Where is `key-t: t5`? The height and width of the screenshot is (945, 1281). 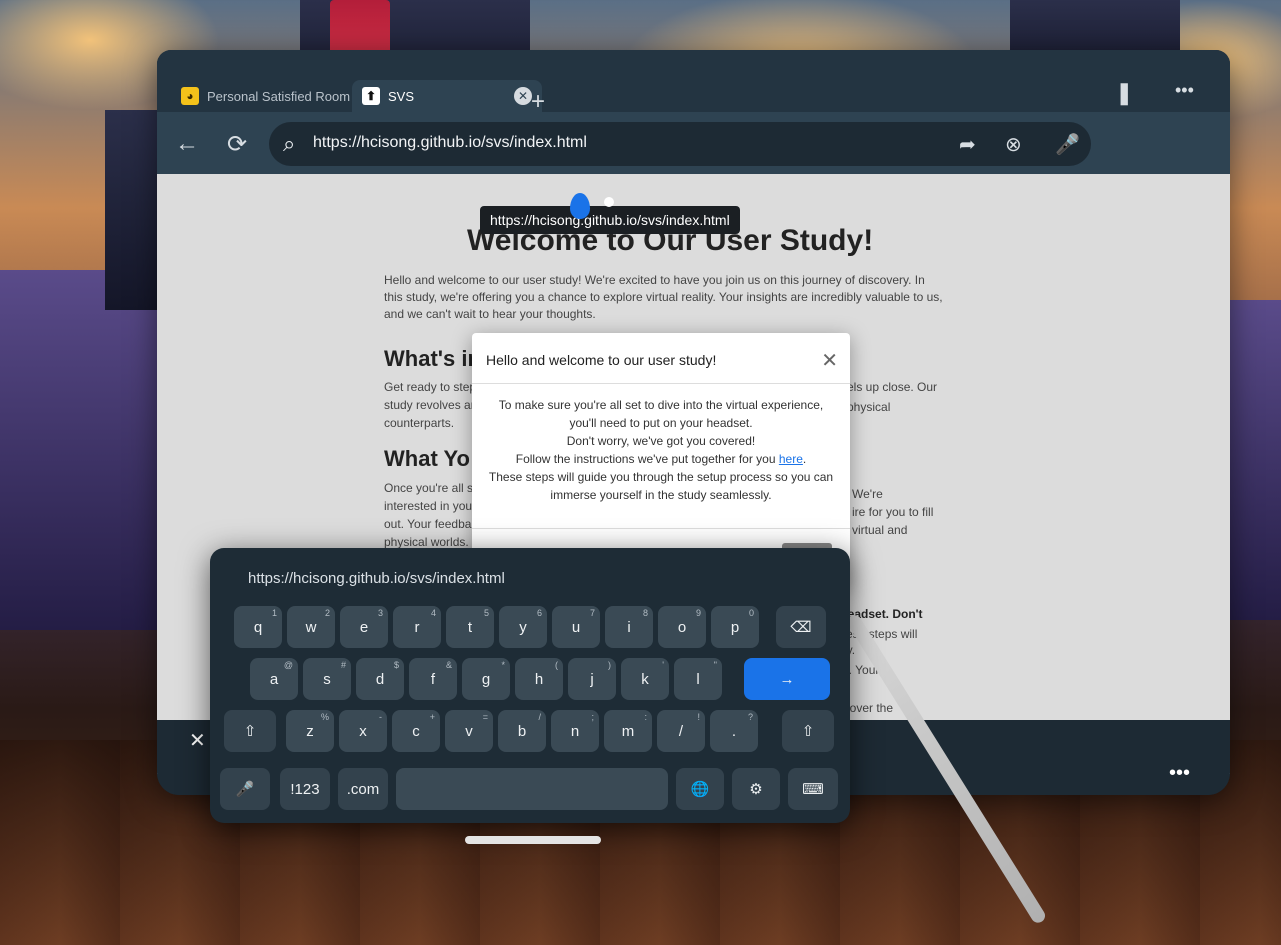 key-t: t5 is located at coordinates (470, 627).